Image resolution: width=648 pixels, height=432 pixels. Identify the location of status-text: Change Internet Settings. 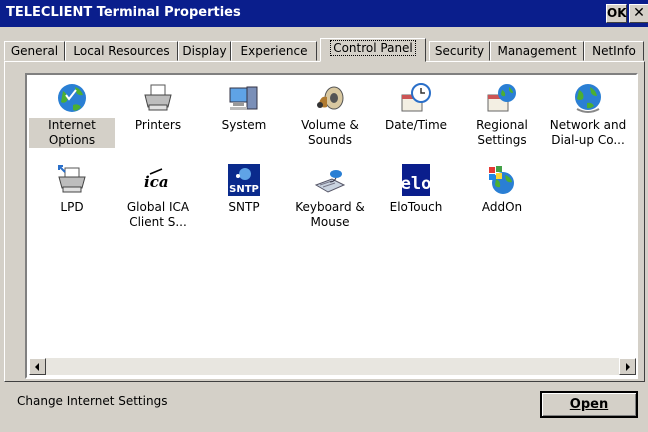
(92, 401).